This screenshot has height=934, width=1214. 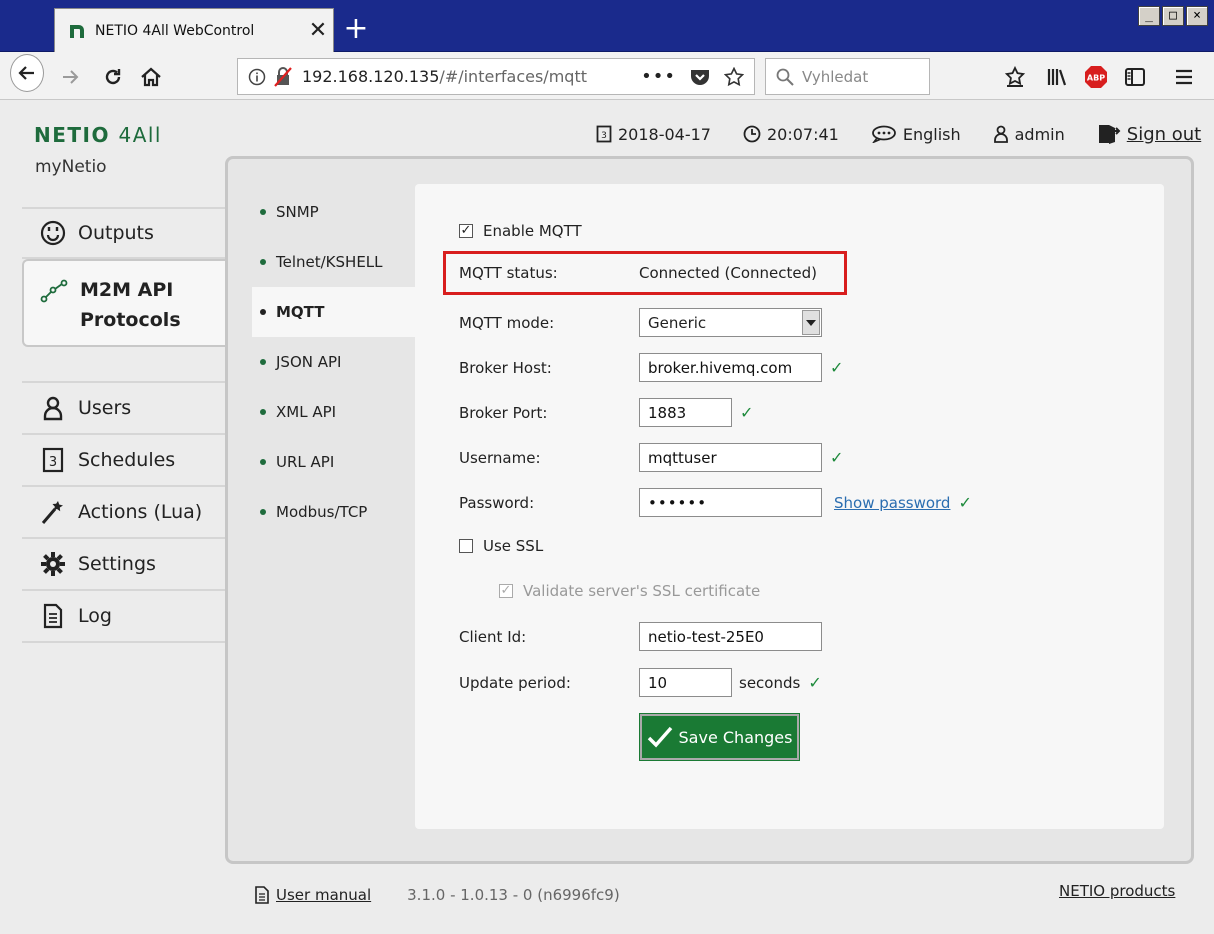 What do you see at coordinates (334, 312) in the screenshot?
I see `subnav-item-mqtt: MQTT` at bounding box center [334, 312].